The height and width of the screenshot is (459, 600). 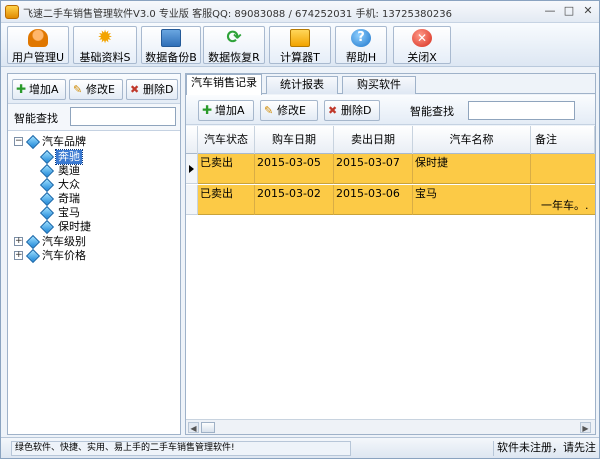 What do you see at coordinates (193, 427) in the screenshot?
I see `scroll-left-icon: ◀` at bounding box center [193, 427].